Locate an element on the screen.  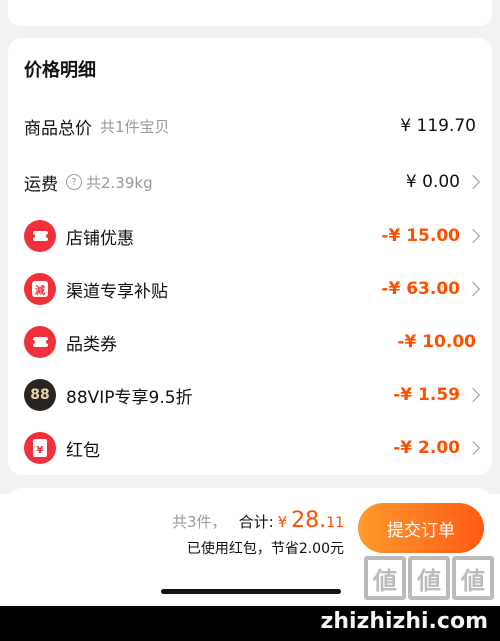
vip-88-icon: 88 is located at coordinates (40, 395).